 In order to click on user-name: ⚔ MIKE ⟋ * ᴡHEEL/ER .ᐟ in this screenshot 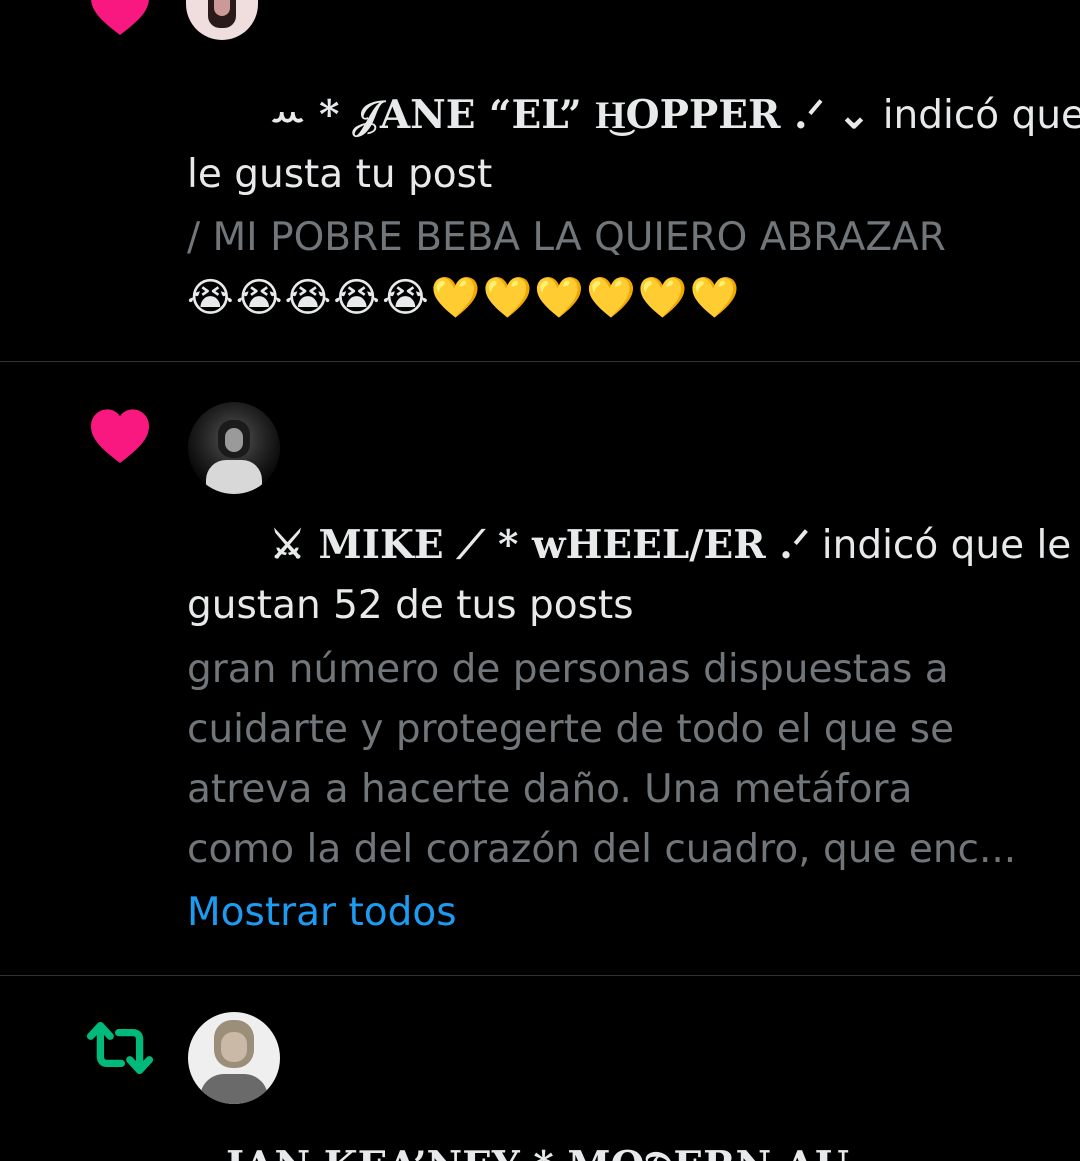, I will do `click(539, 545)`.